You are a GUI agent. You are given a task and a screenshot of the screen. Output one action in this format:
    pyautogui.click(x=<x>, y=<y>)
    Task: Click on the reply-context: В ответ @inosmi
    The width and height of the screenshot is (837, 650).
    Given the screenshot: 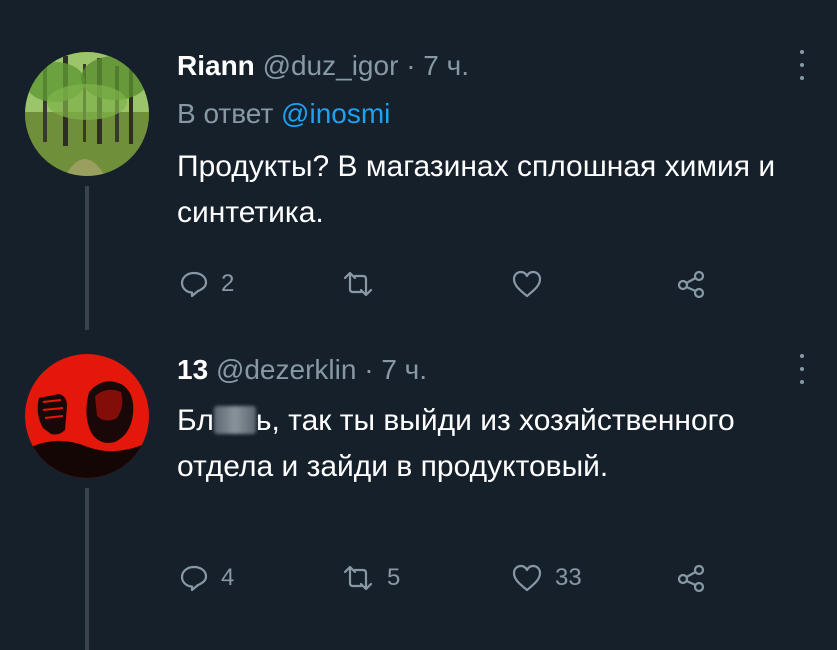 What is the action you would take?
    pyautogui.click(x=283, y=114)
    